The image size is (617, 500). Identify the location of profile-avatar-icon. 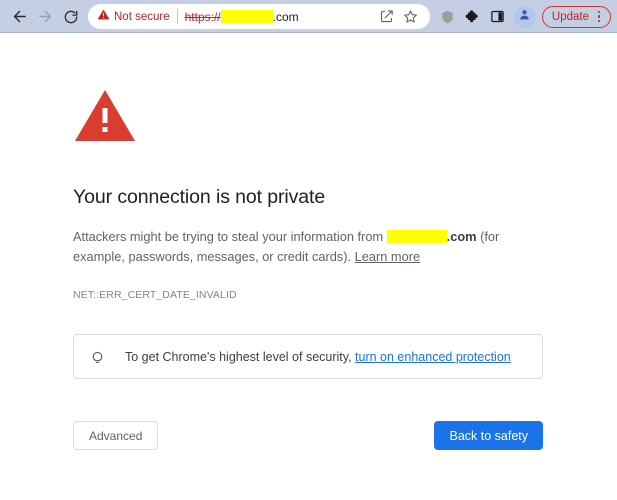
(524, 17).